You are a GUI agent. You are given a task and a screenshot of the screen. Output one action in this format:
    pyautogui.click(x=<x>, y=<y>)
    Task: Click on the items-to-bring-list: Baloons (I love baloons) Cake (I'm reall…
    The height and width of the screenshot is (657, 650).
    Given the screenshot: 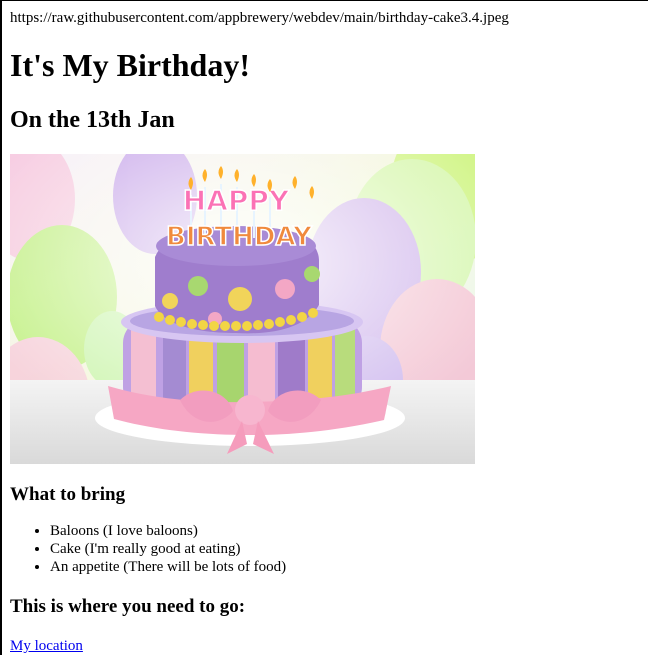 What is the action you would take?
    pyautogui.click(x=148, y=549)
    